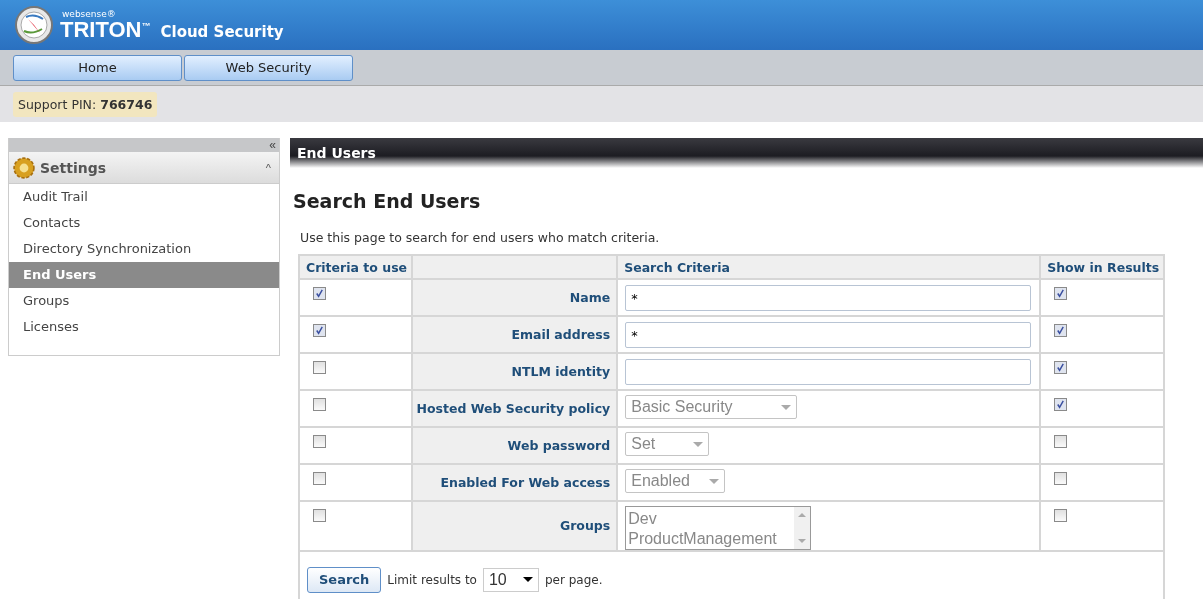  What do you see at coordinates (514, 371) in the screenshot?
I see `field-label: NTLM identity` at bounding box center [514, 371].